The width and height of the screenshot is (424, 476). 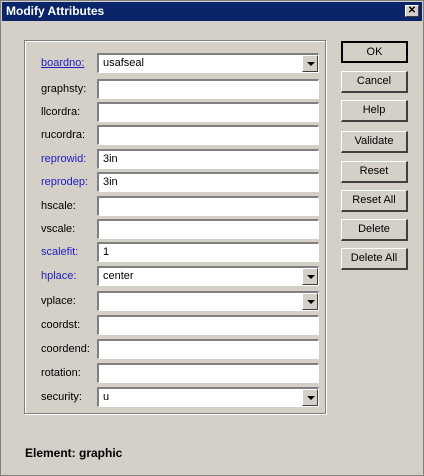 I want to click on delete-all-button: Delete All, so click(x=374, y=259).